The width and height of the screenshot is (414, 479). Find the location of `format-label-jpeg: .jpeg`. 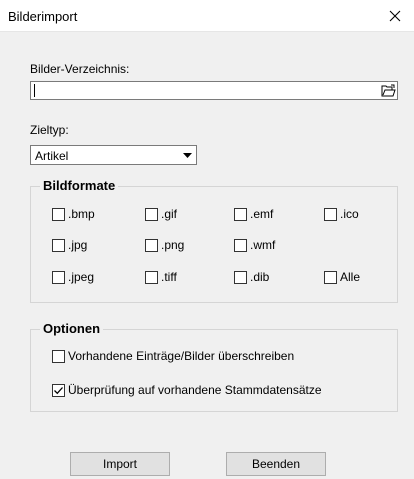

format-label-jpeg: .jpeg is located at coordinates (81, 277).